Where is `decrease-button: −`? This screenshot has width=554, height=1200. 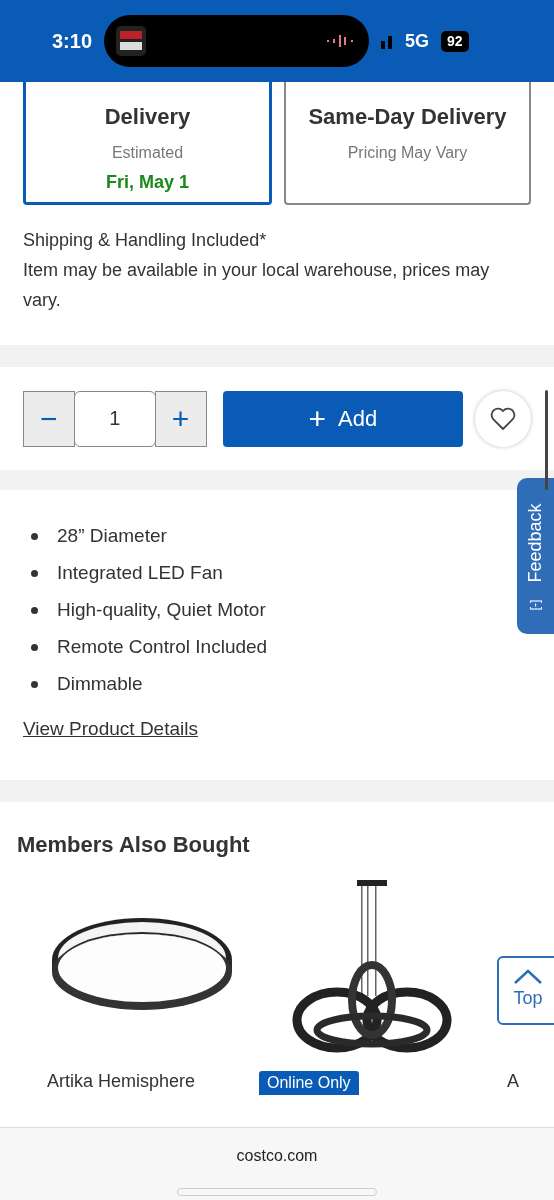
decrease-button: − is located at coordinates (49, 418).